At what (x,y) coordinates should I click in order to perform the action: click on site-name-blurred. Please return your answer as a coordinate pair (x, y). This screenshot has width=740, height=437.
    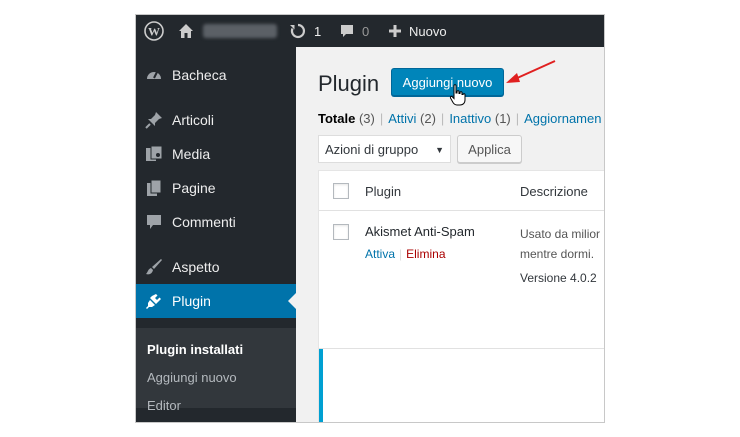
    Looking at the image, I should click on (240, 31).